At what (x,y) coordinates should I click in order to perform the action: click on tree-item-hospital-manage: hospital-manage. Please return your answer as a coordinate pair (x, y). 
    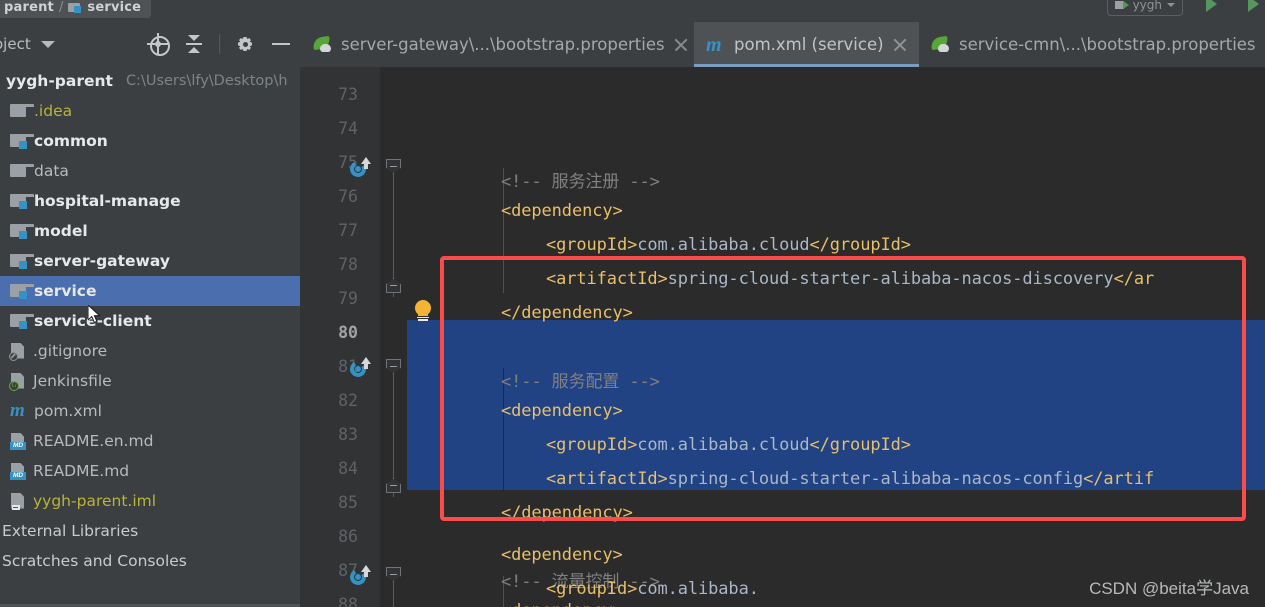
    Looking at the image, I should click on (150, 201).